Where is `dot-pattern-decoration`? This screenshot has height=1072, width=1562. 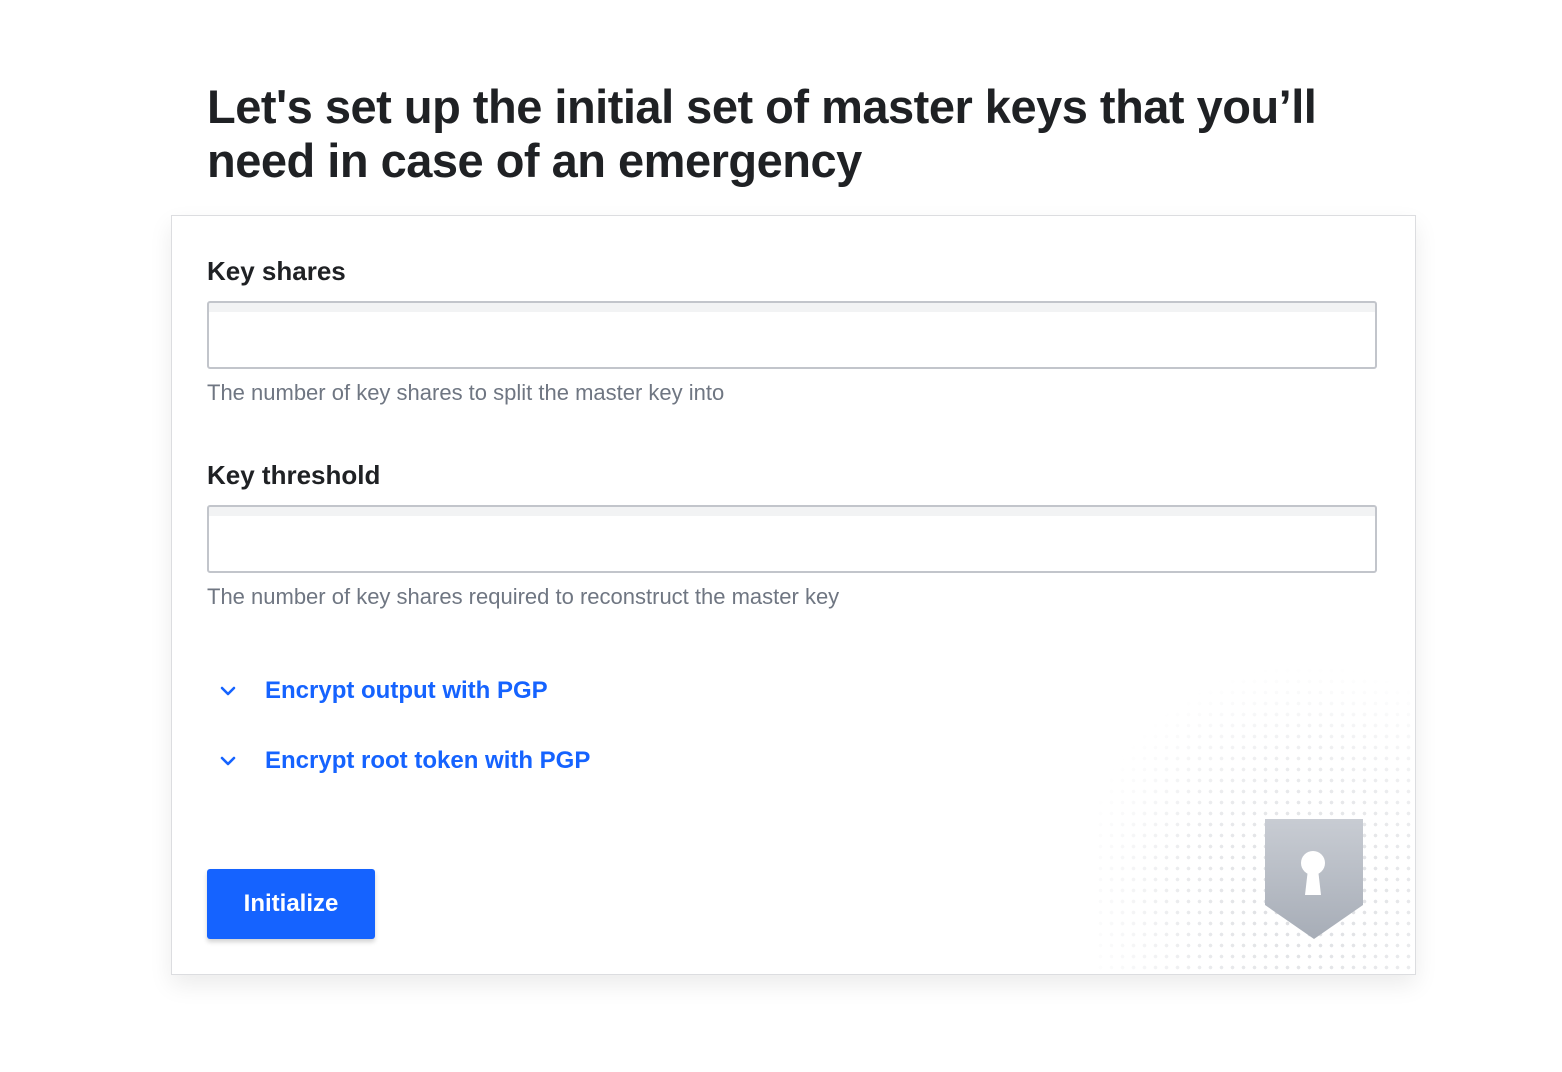
dot-pattern-decoration is located at coordinates (1255, 814).